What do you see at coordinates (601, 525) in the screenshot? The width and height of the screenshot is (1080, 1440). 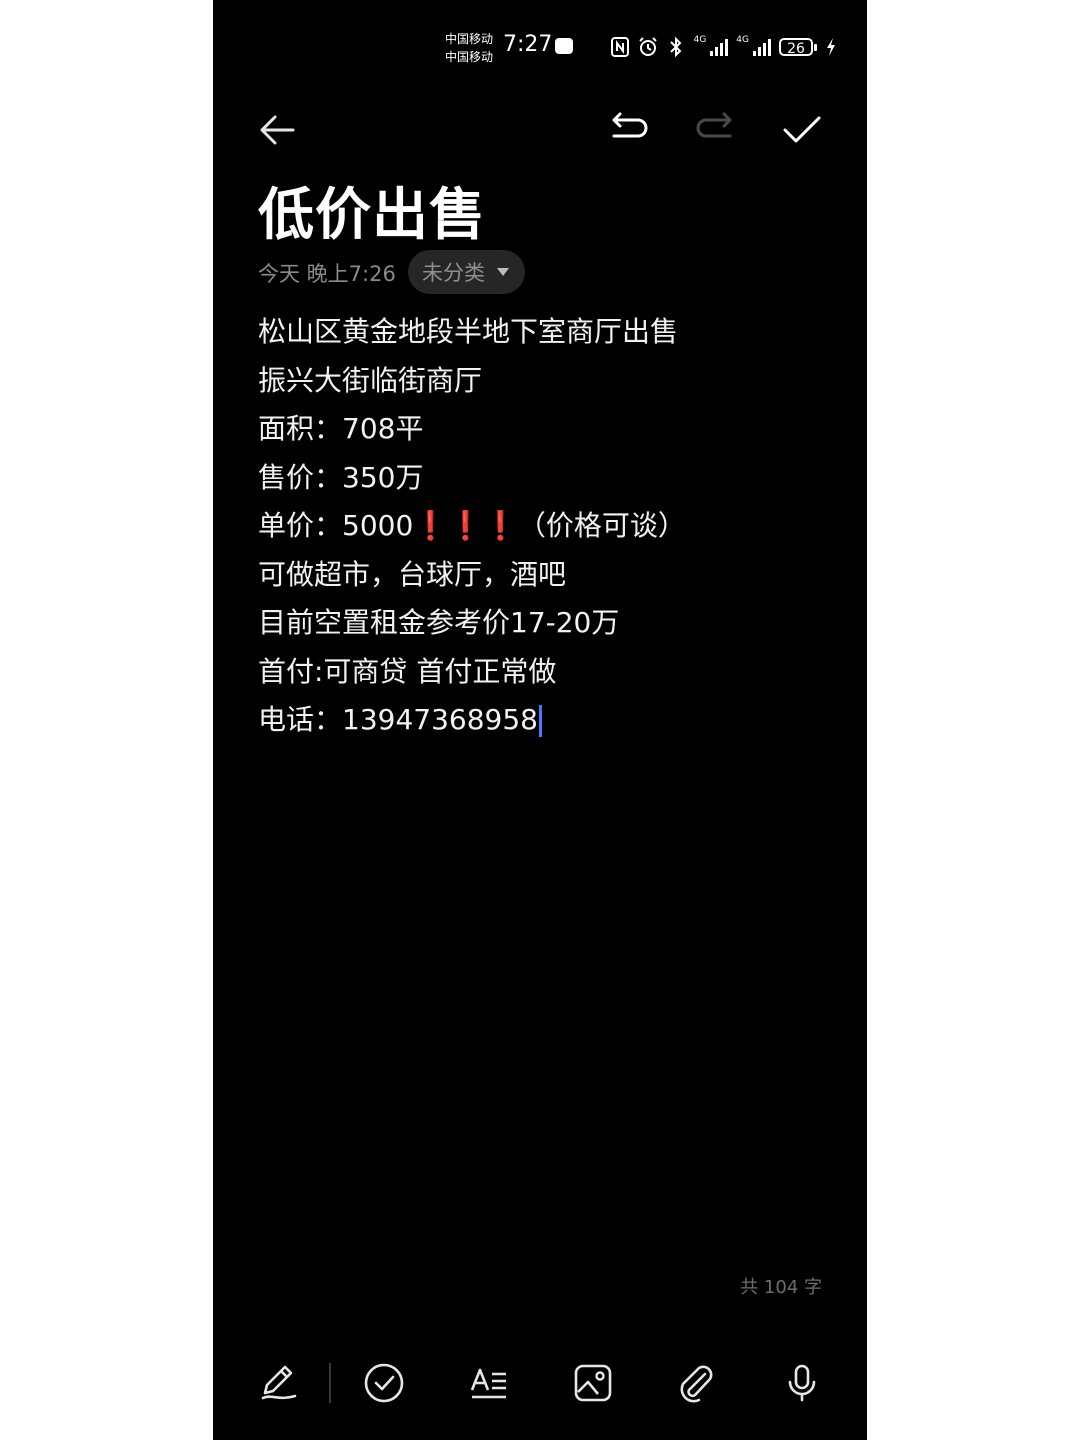 I see `negotiable-text: （价格可谈）` at bounding box center [601, 525].